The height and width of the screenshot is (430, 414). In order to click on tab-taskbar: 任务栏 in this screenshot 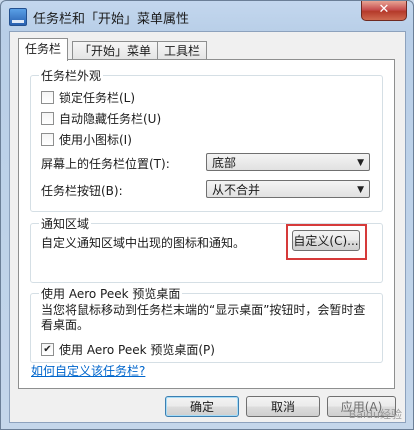, I will do `click(43, 49)`.